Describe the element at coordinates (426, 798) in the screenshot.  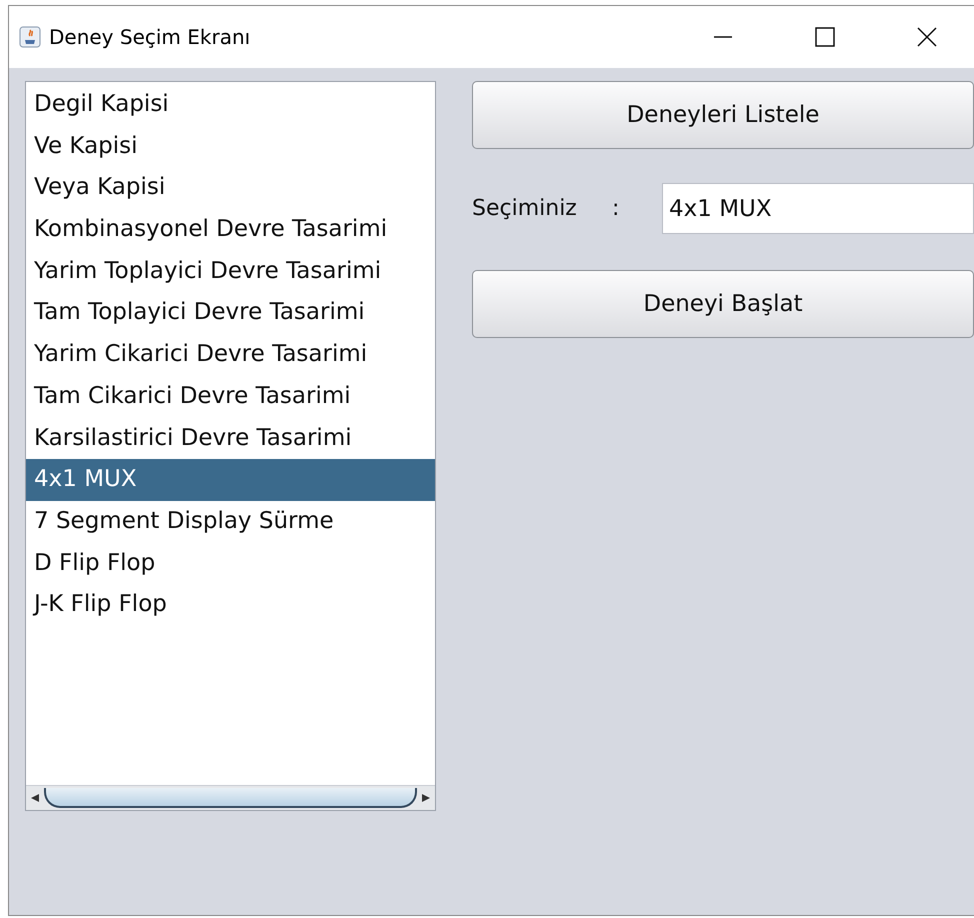
I see `scroll-right-icon` at that location.